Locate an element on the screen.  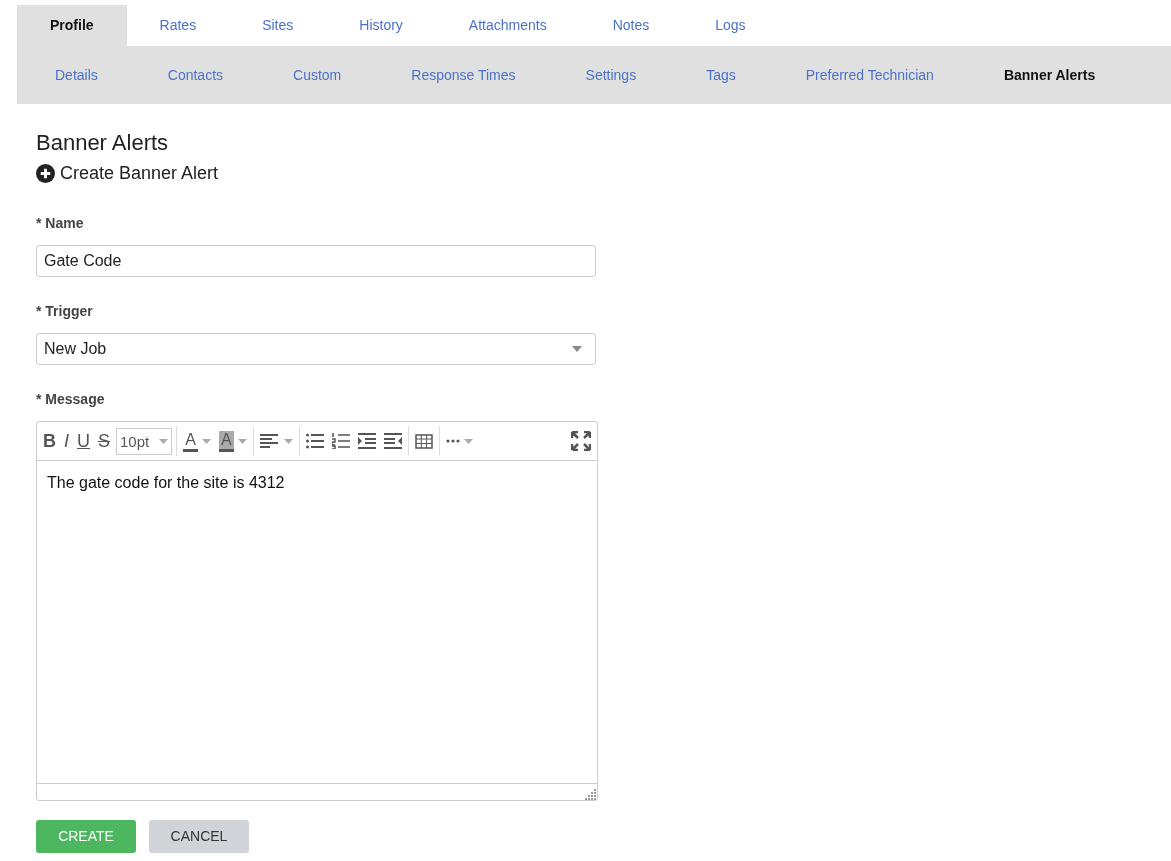
tab: Logs is located at coordinates (730, 25).